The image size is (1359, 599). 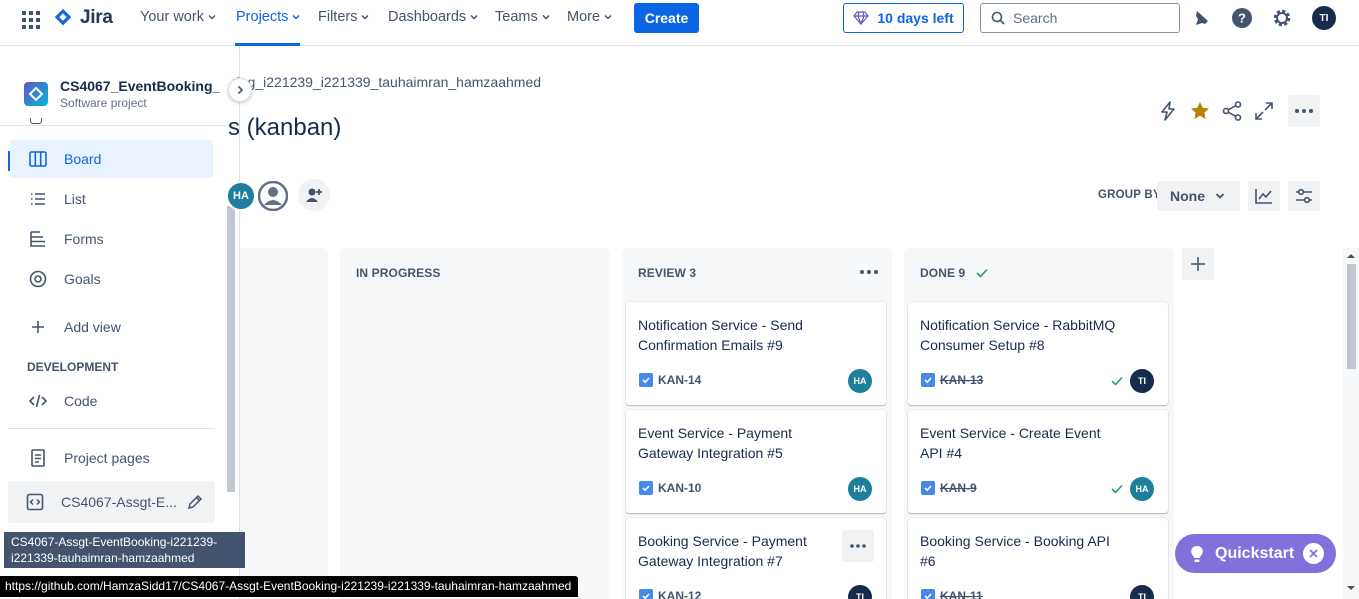 I want to click on user-avatar: TI, so click(x=1324, y=18).